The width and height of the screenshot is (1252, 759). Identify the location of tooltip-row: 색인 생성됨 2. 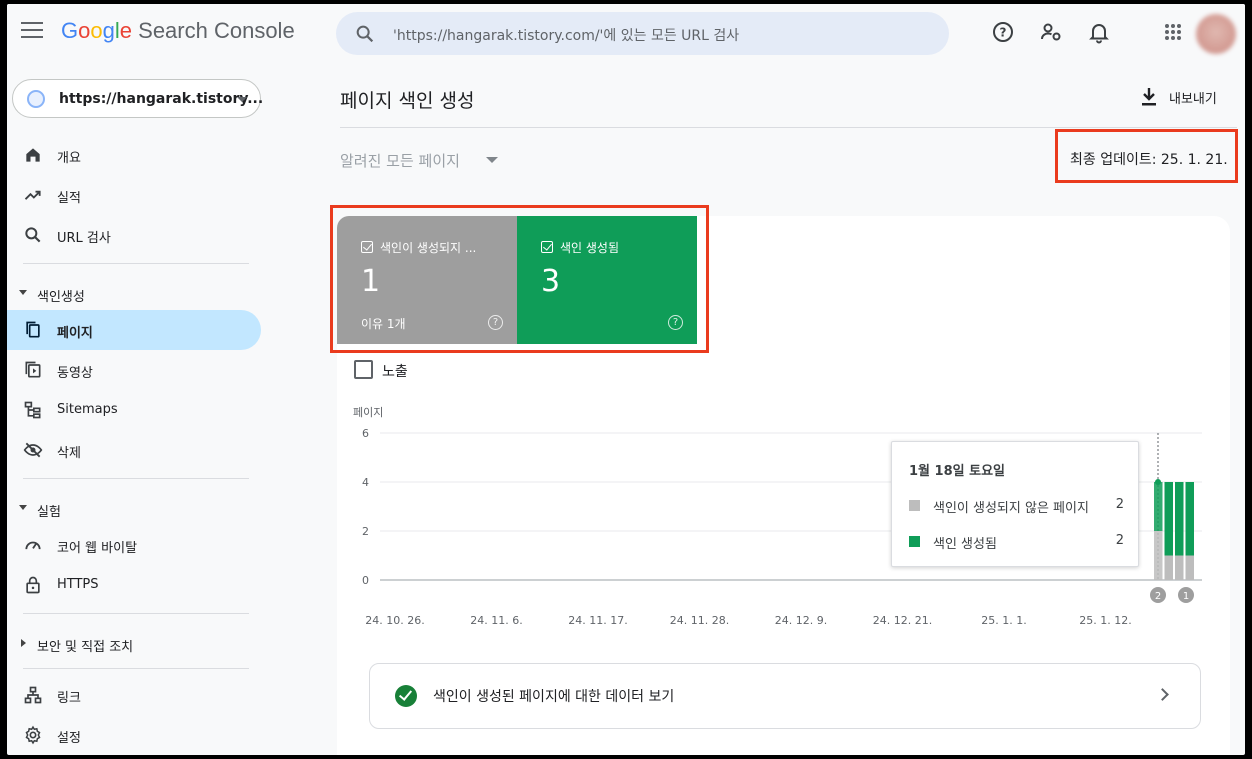
(1016, 542).